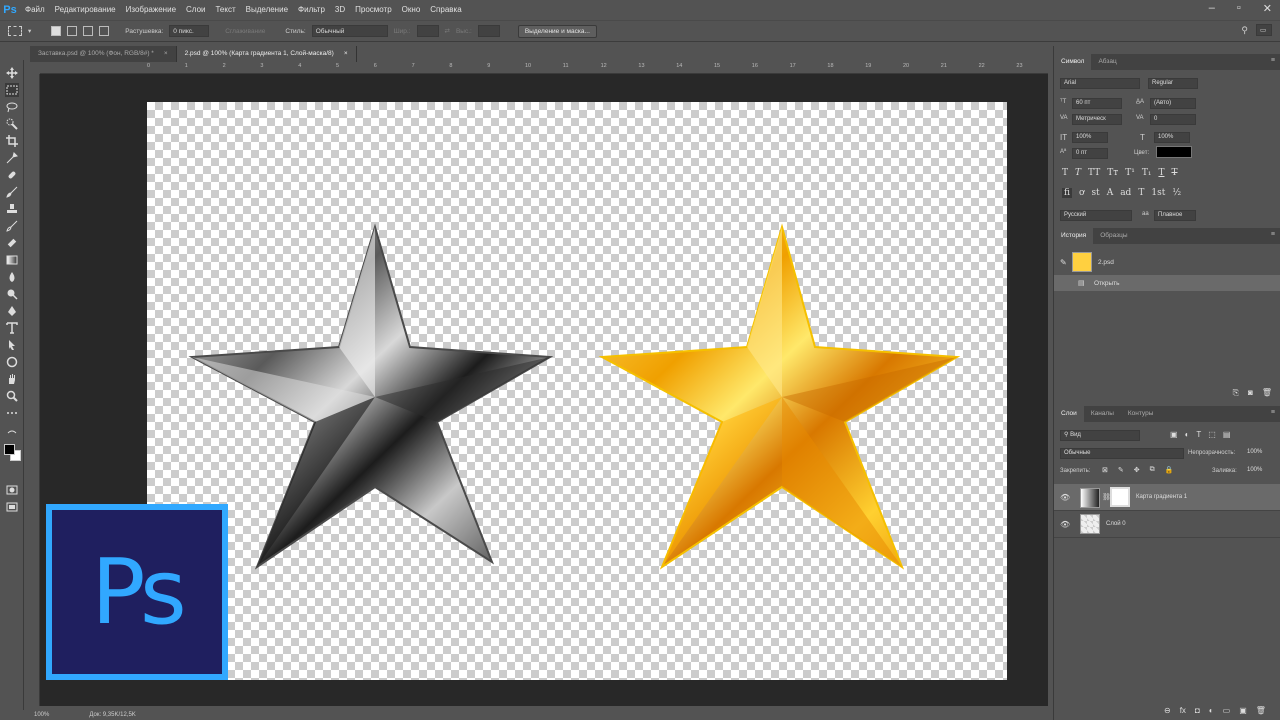 Image resolution: width=1280 pixels, height=720 pixels. I want to click on lasso-tool-icon, so click(12, 107).